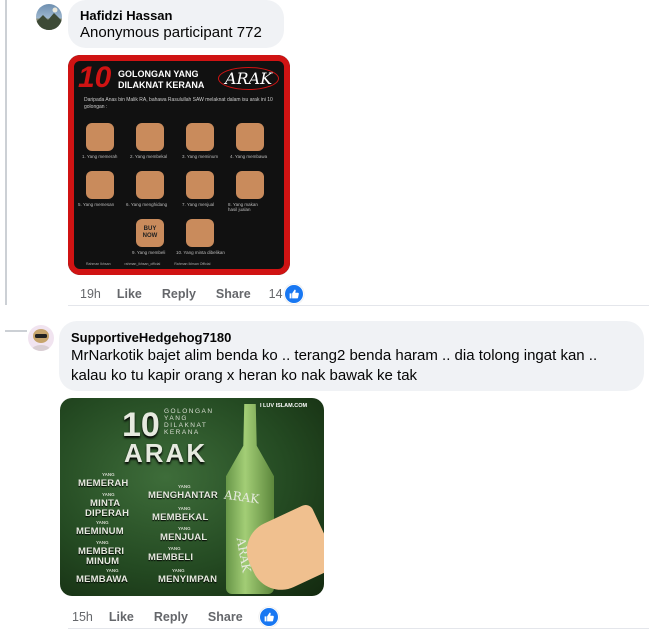 This screenshot has width=649, height=632. What do you see at coordinates (149, 252) in the screenshot?
I see `poster-caption: 9. Yang membeli` at bounding box center [149, 252].